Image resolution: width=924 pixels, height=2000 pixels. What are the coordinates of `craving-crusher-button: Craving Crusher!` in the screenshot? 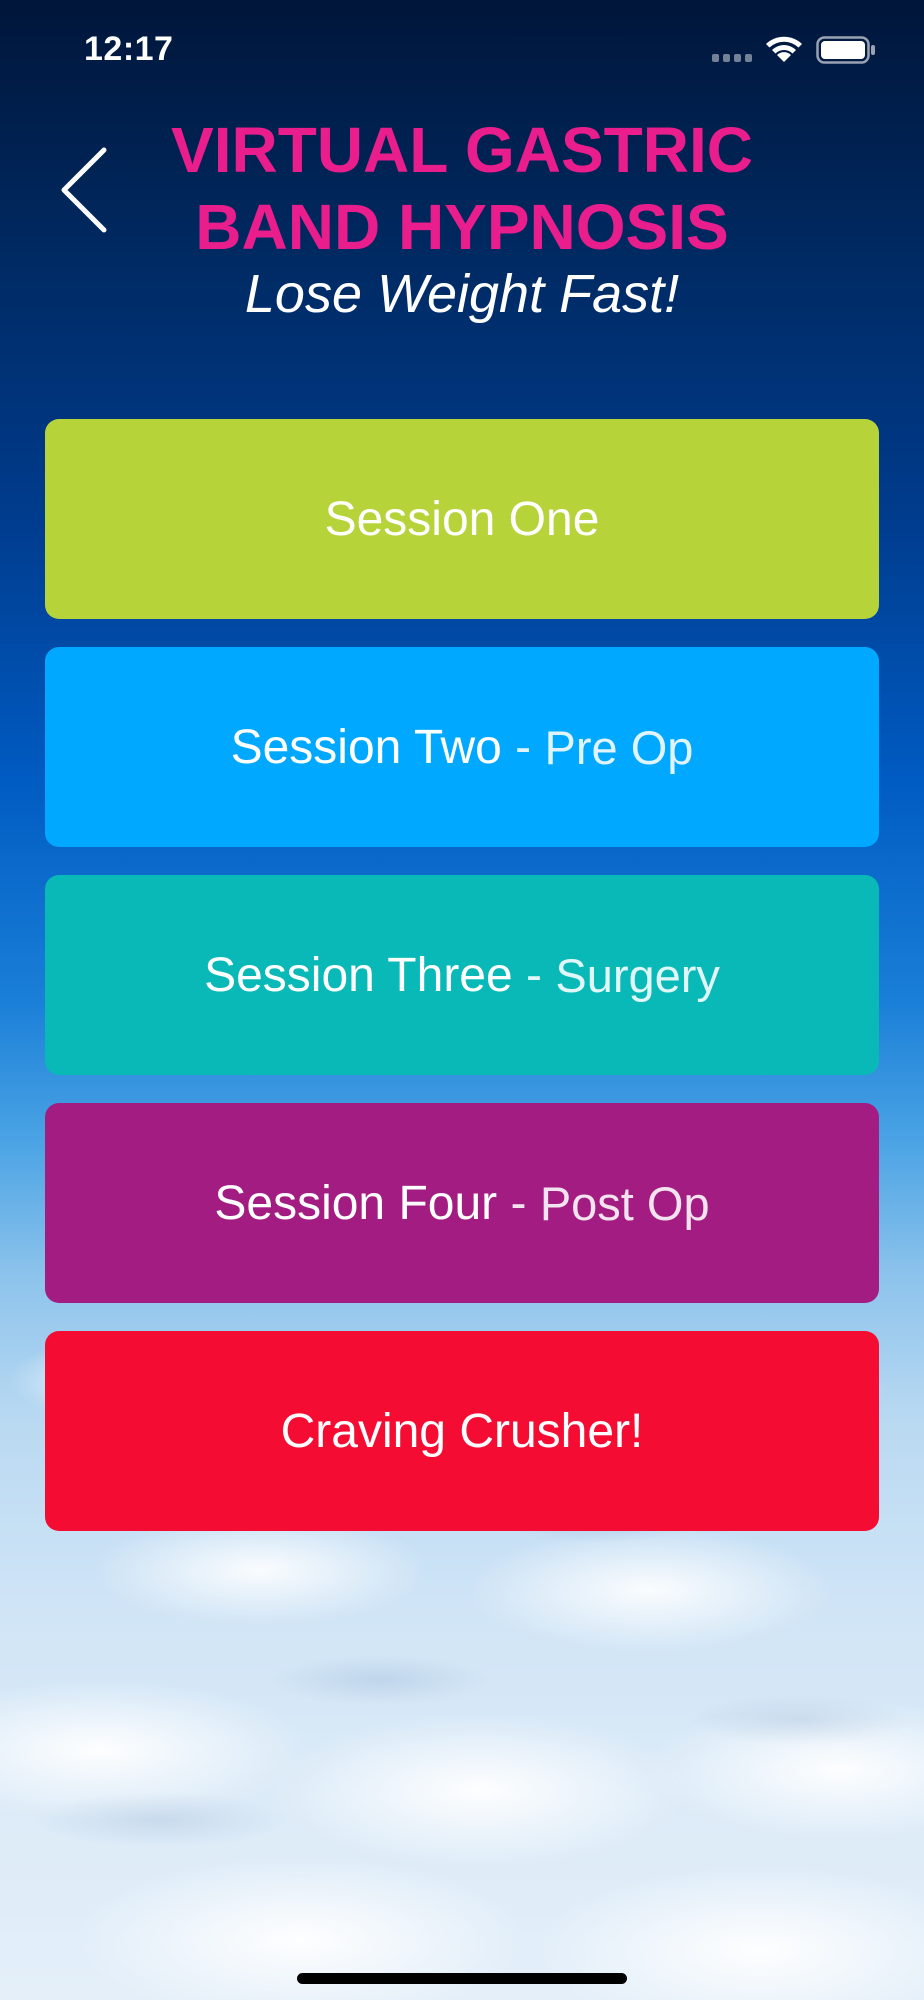 It's located at (462, 1431).